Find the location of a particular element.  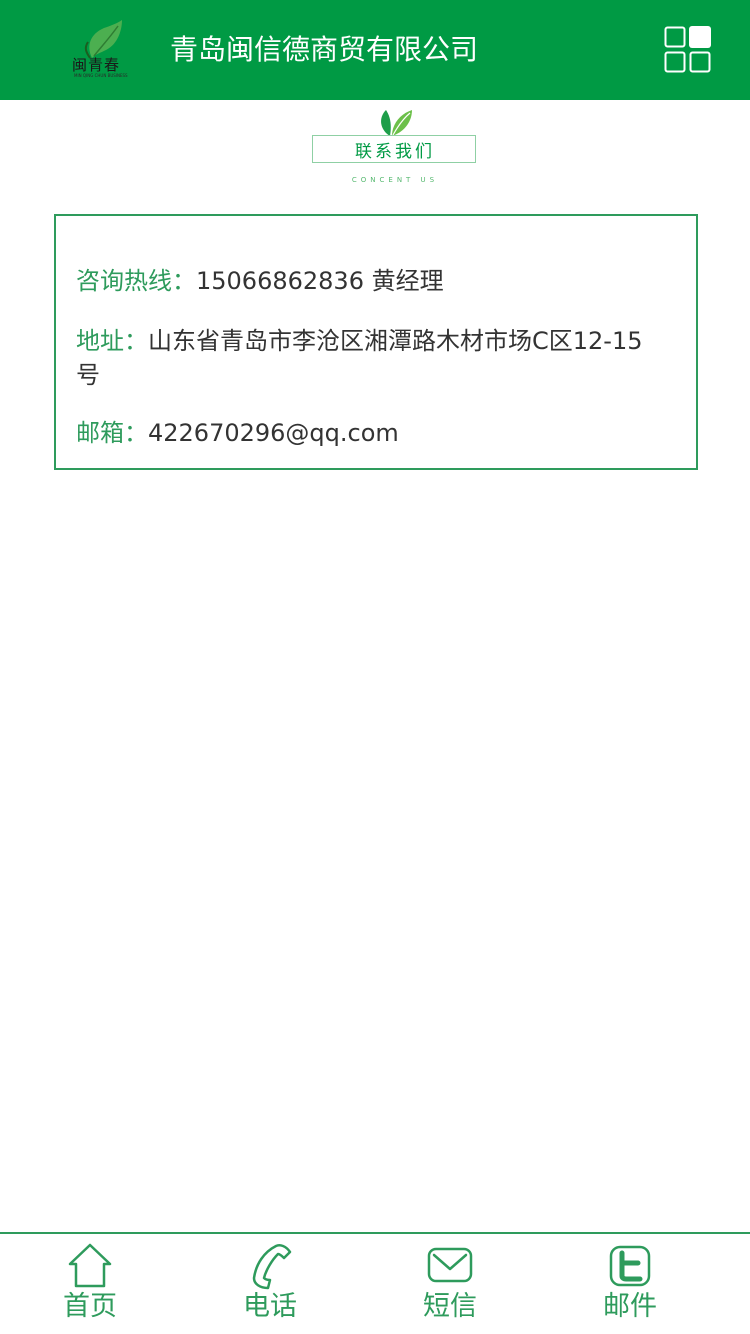

hotline-value: 15066862836 黄经理 is located at coordinates (320, 281).